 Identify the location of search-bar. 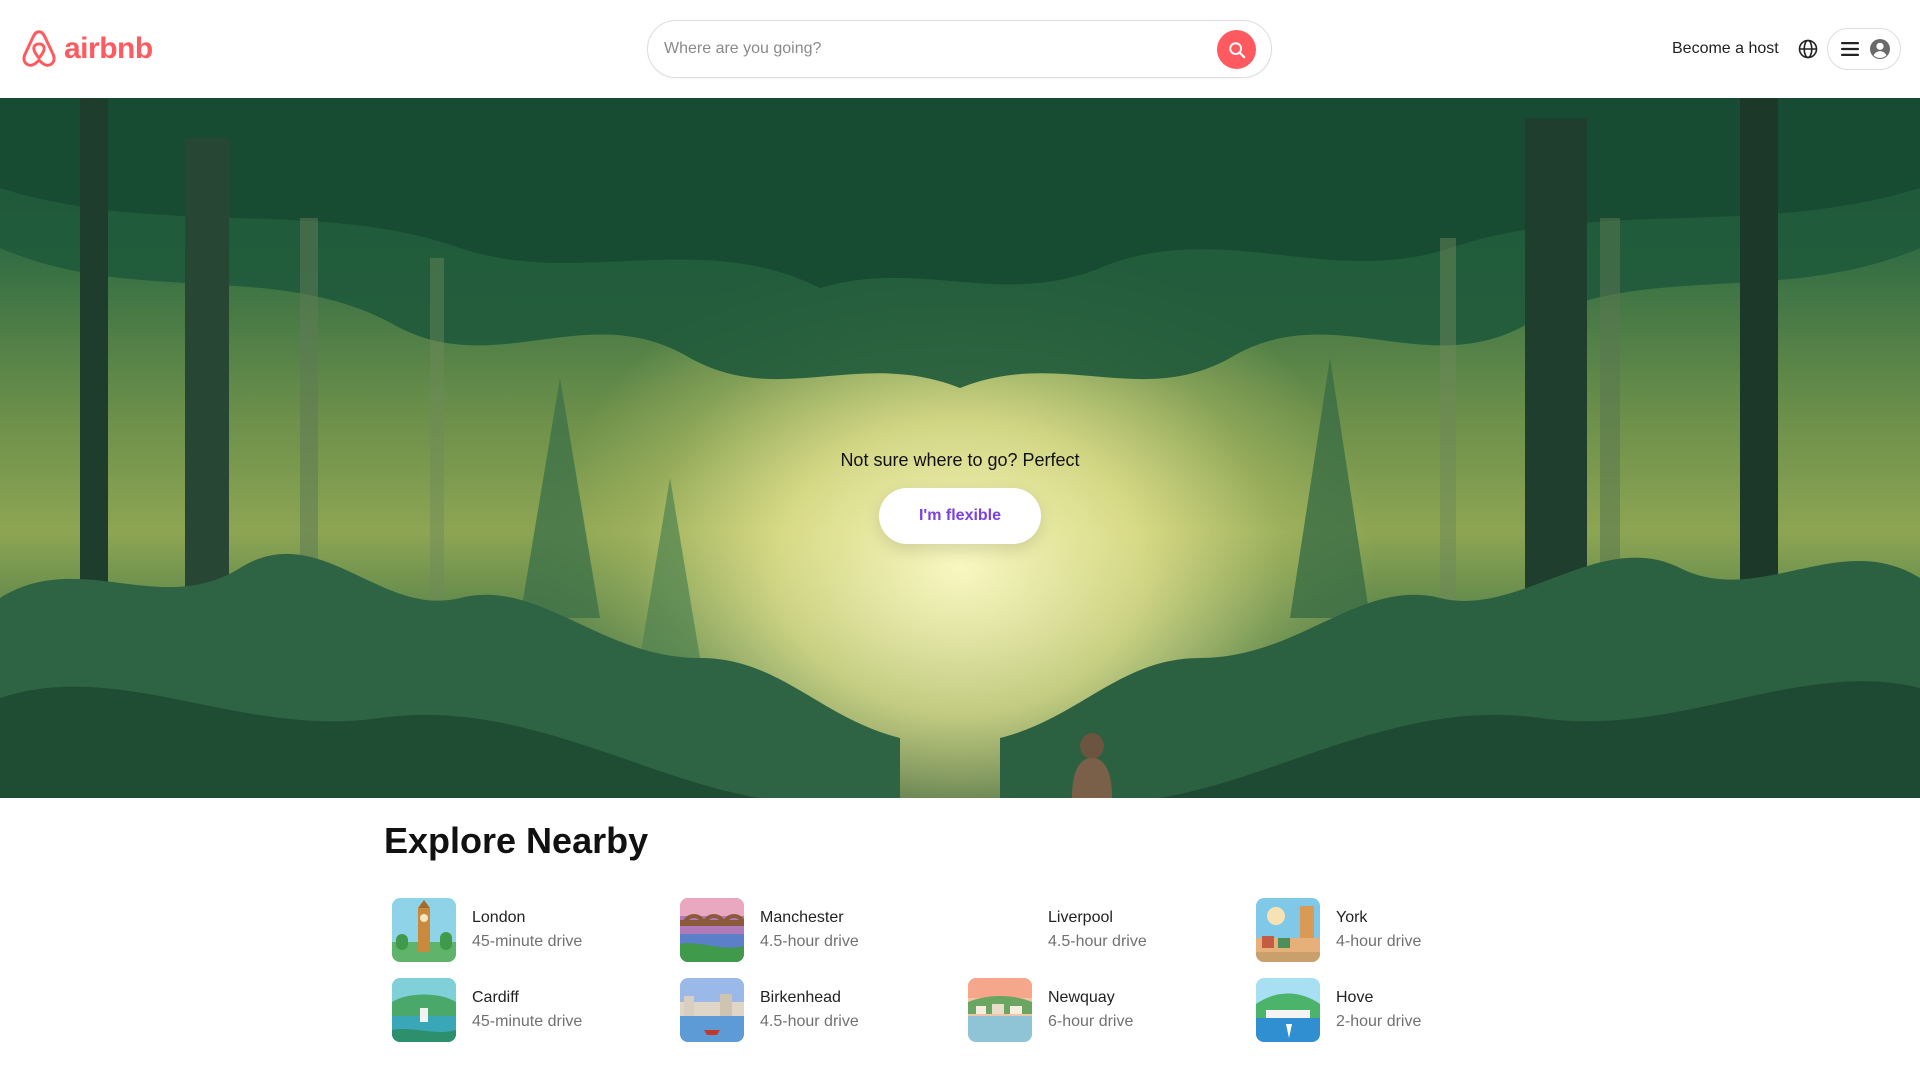
(959, 49).